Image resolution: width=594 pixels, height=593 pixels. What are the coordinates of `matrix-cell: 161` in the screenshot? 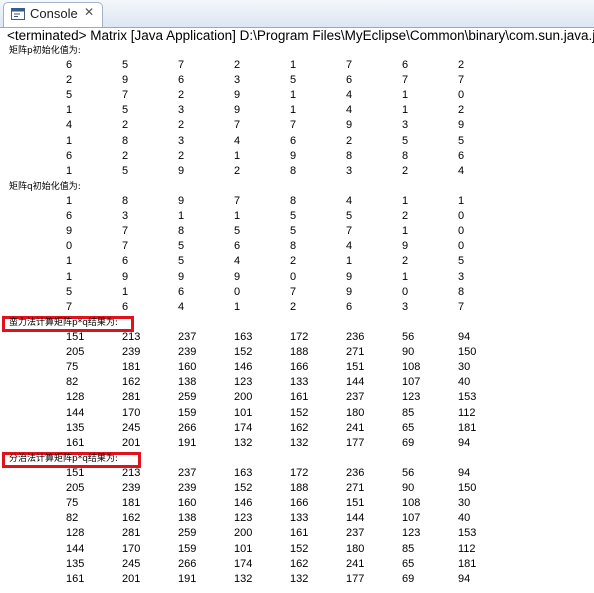 It's located at (299, 397).